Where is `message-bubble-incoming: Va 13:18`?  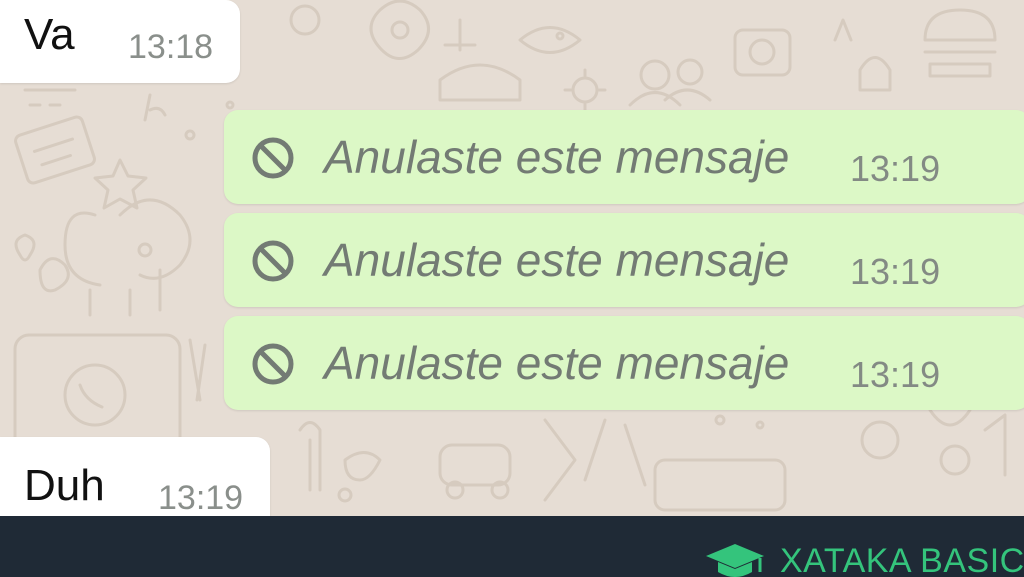
message-bubble-incoming: Va 13:18 is located at coordinates (120, 41).